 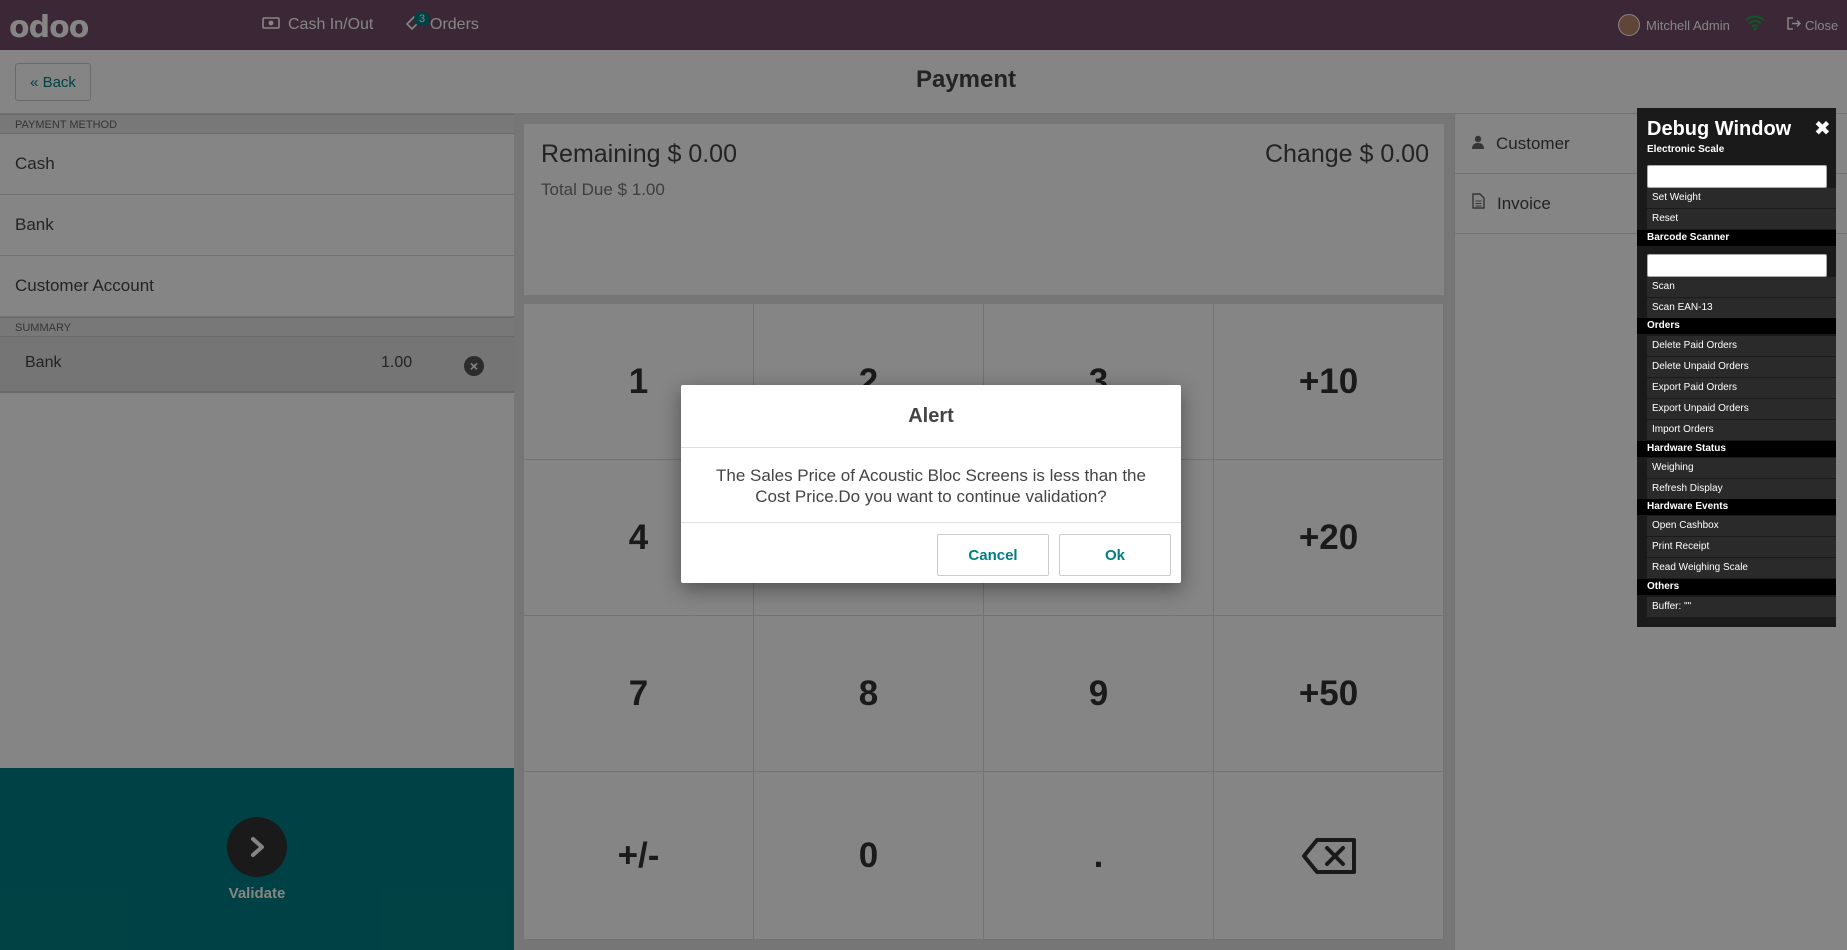 I want to click on export-paid-orders-button: Export Paid Orders, so click(x=1741, y=388).